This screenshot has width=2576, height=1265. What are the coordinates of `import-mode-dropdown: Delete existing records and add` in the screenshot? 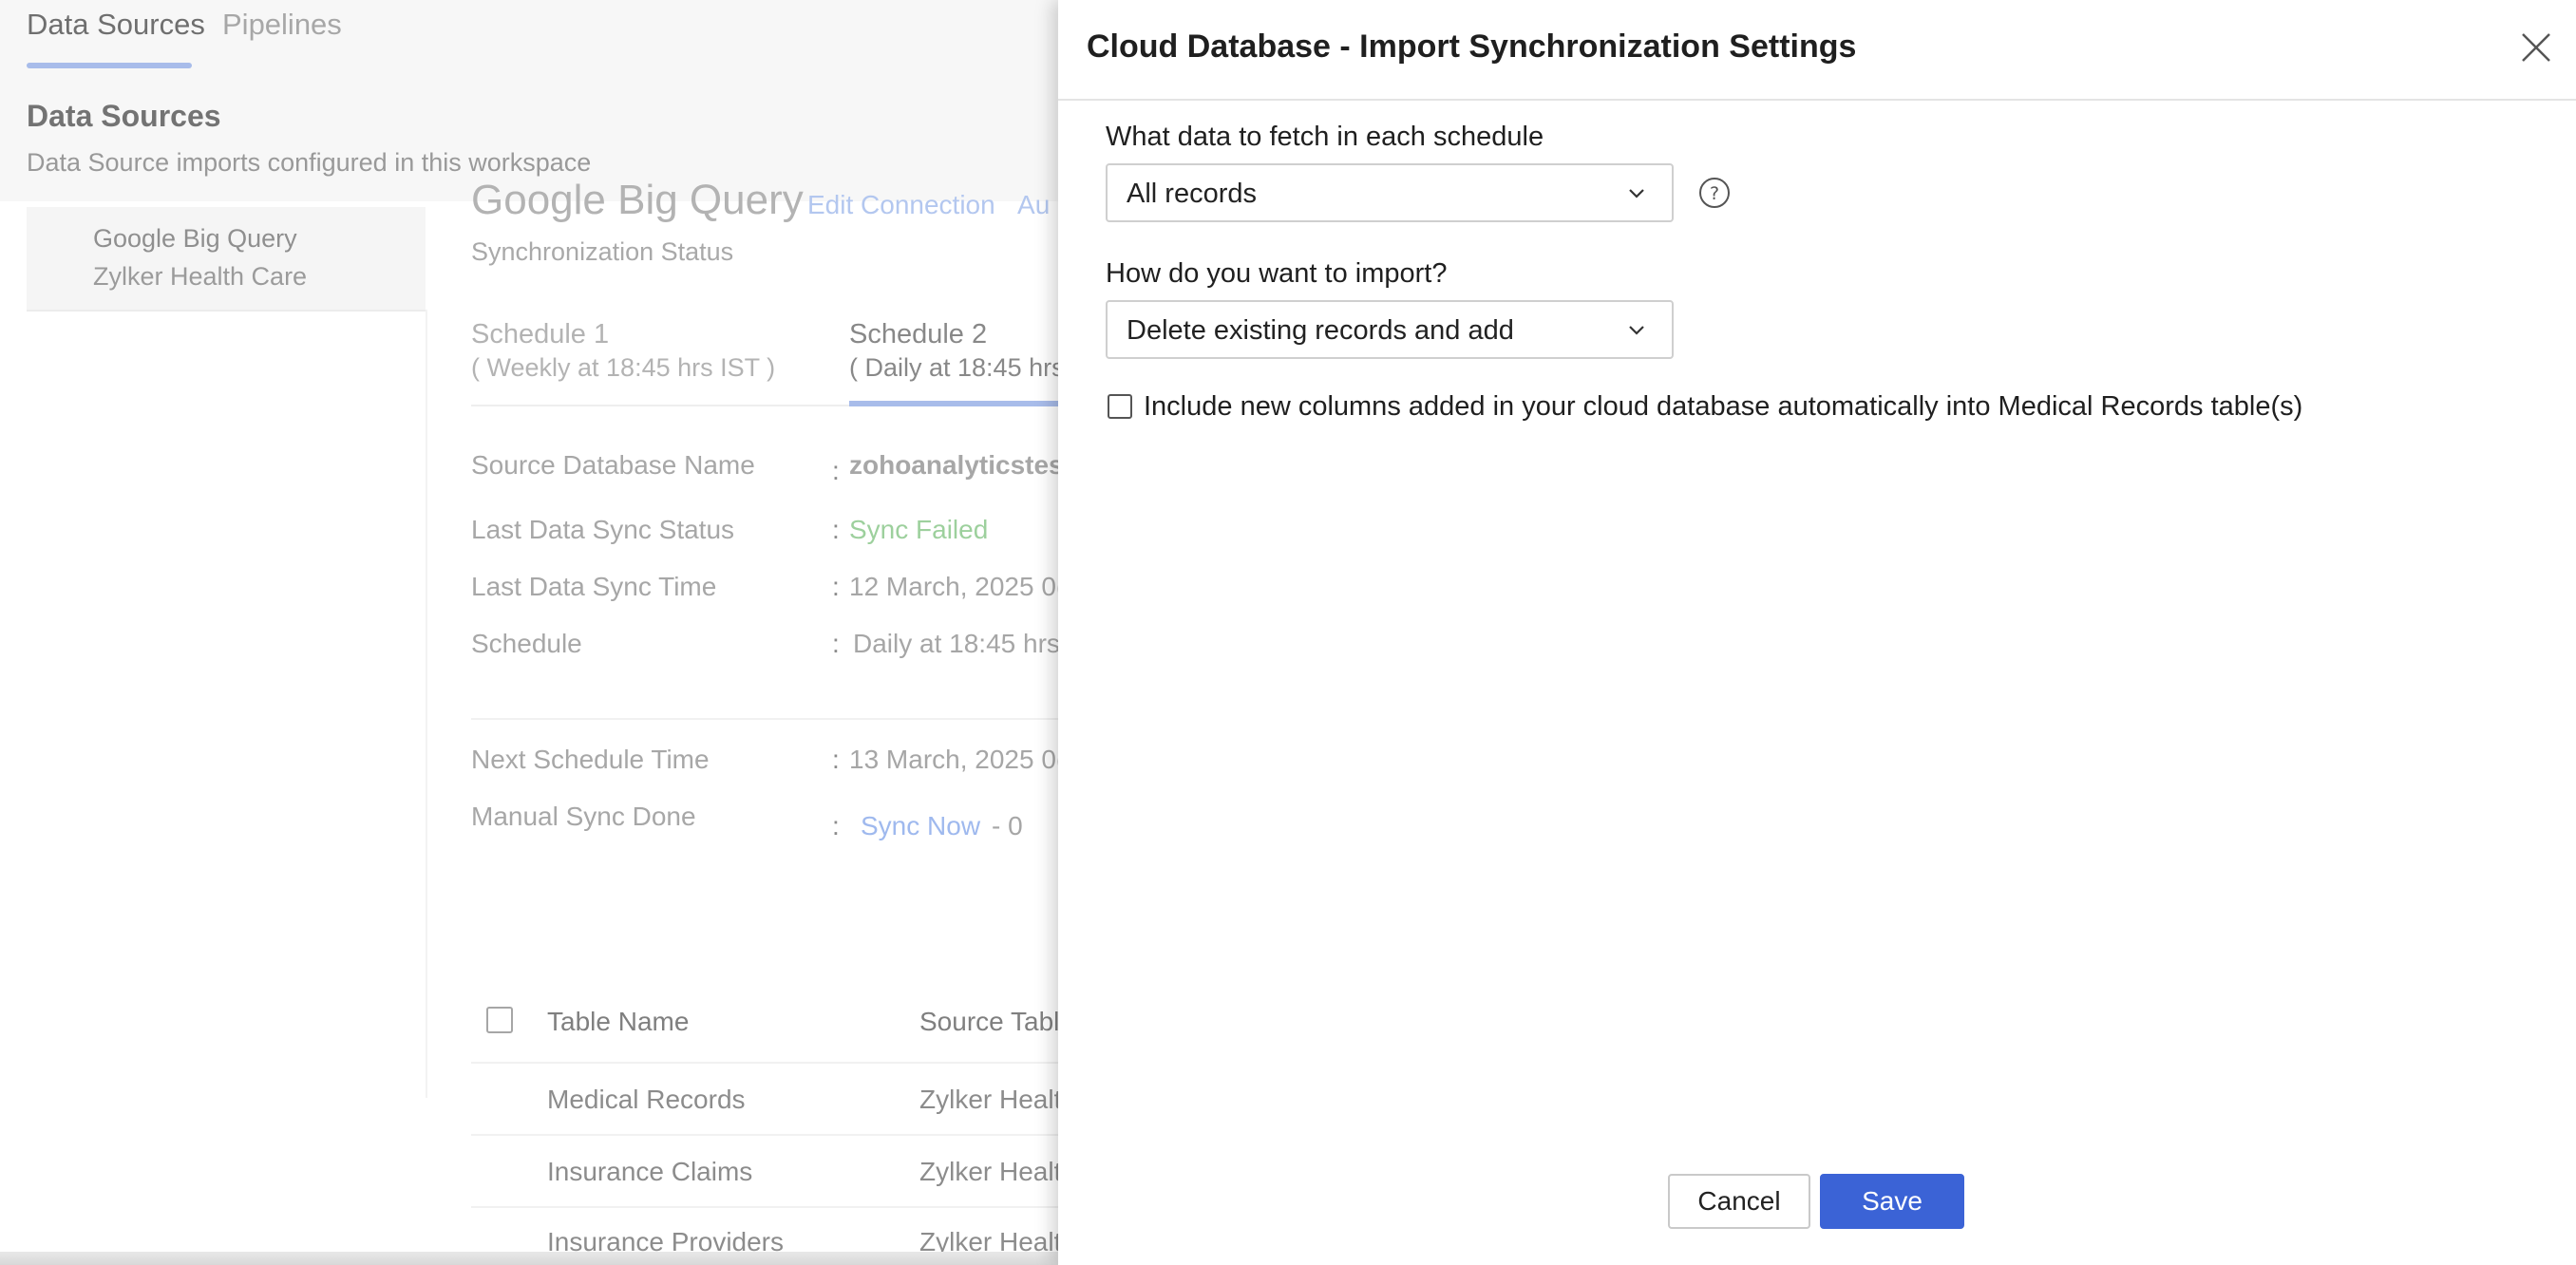 It's located at (1390, 329).